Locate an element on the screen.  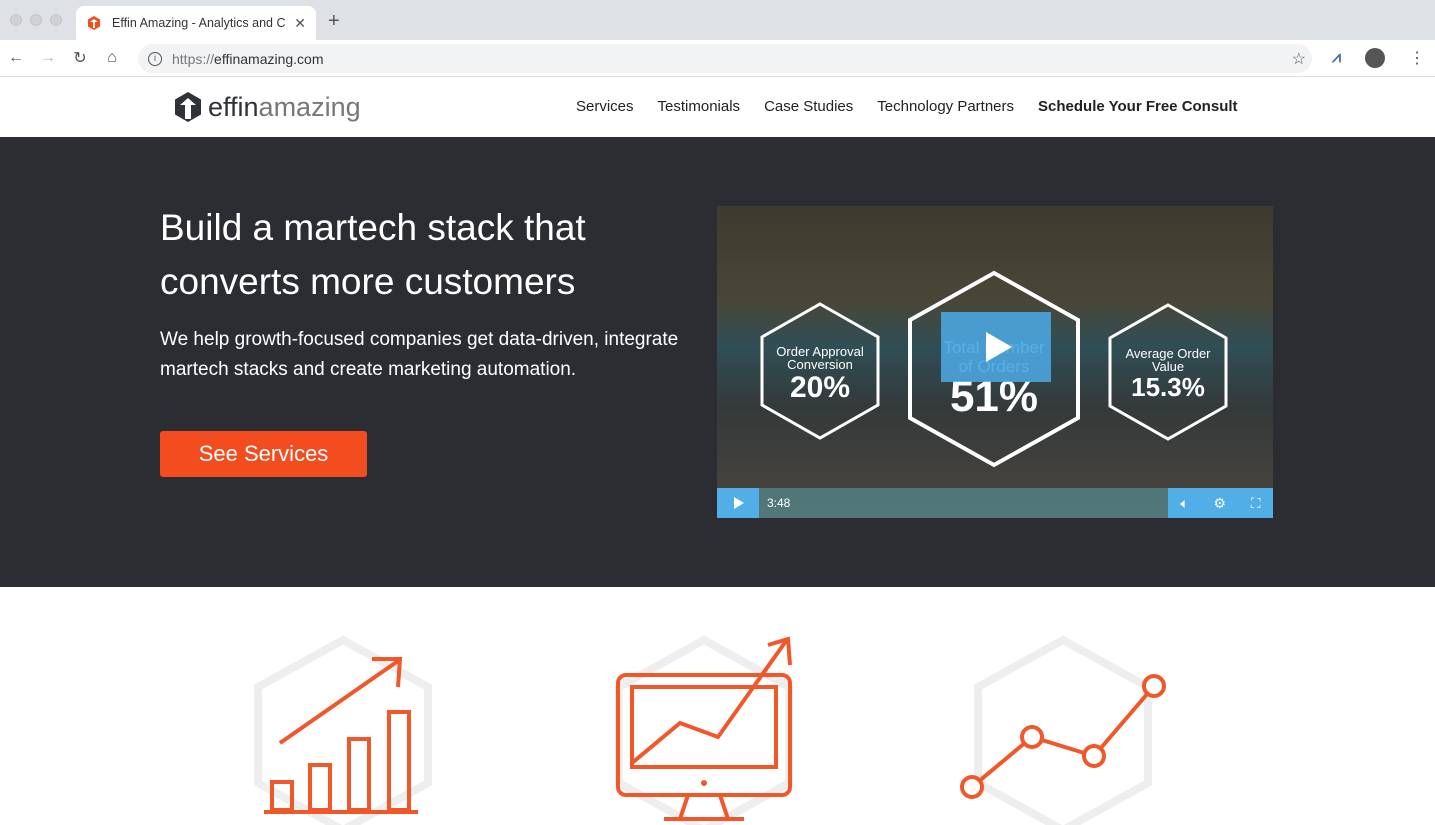
nav-services: Services is located at coordinates (605, 106).